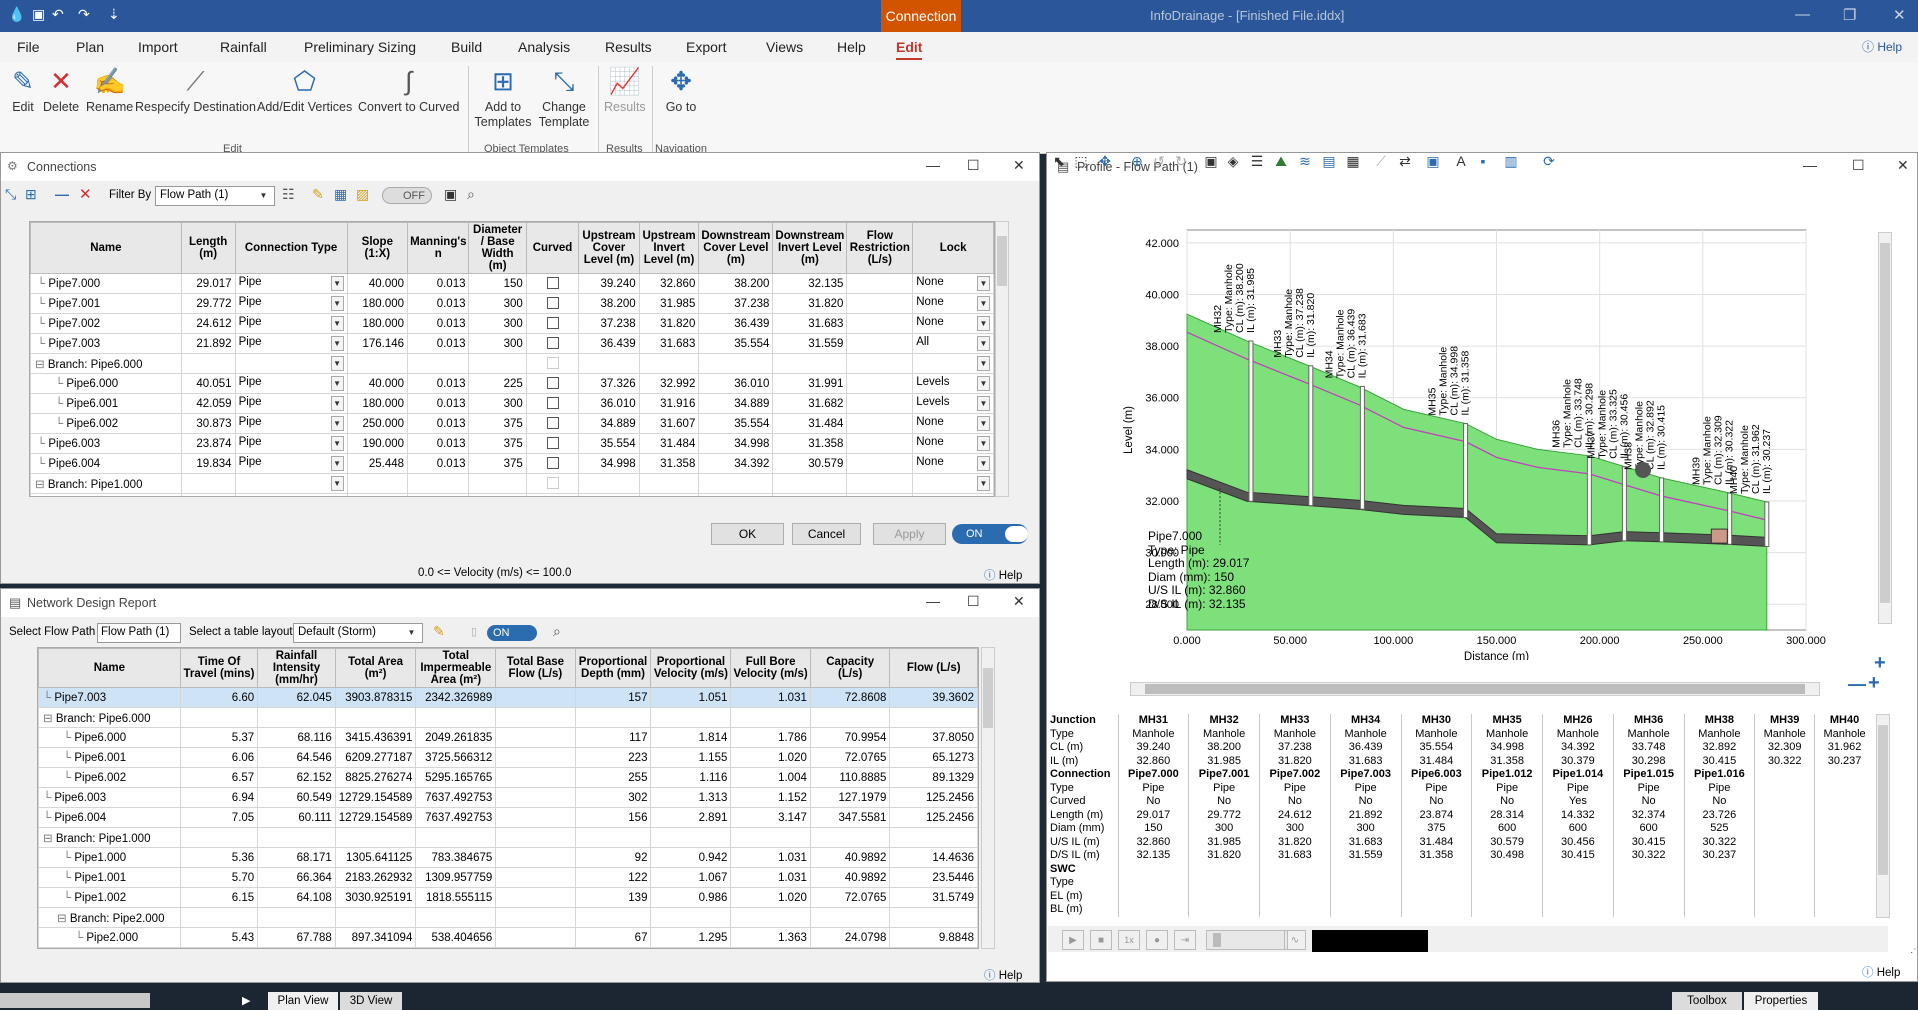  What do you see at coordinates (31, 194) in the screenshot?
I see `add-row-icon: ⊞` at bounding box center [31, 194].